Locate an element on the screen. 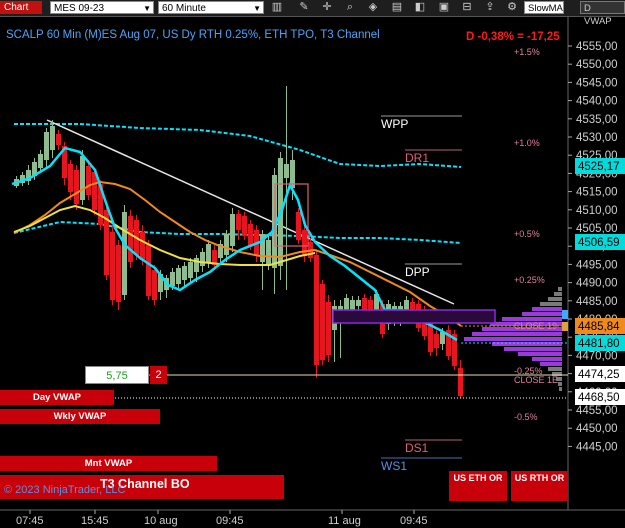 This screenshot has height=528, width=625. price-tick-label: 4495,00 is located at coordinates (597, 265).